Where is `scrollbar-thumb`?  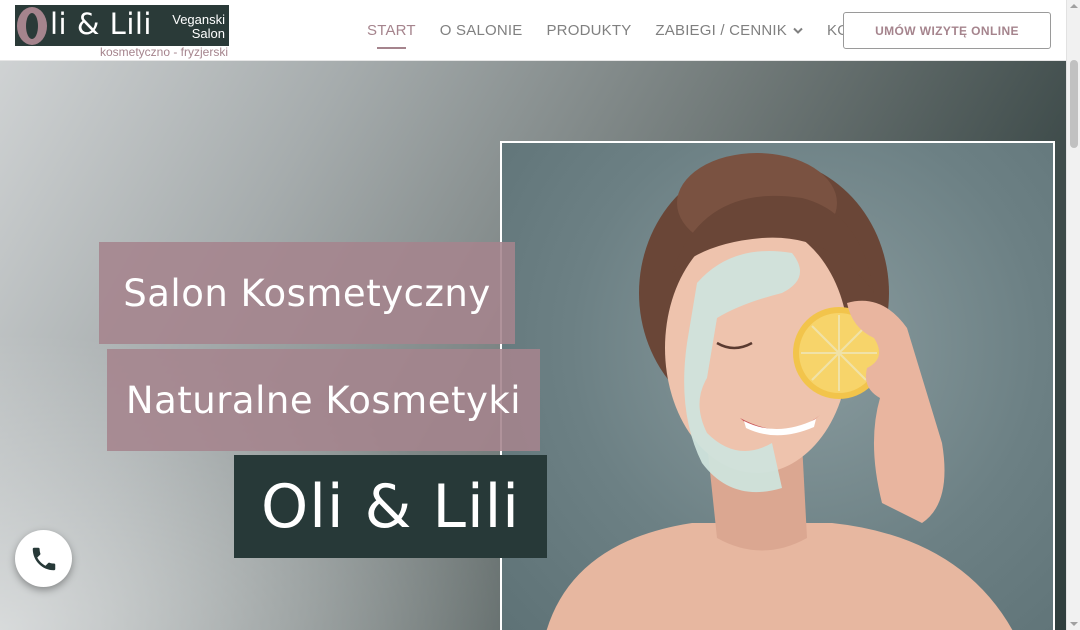 scrollbar-thumb is located at coordinates (1074, 104).